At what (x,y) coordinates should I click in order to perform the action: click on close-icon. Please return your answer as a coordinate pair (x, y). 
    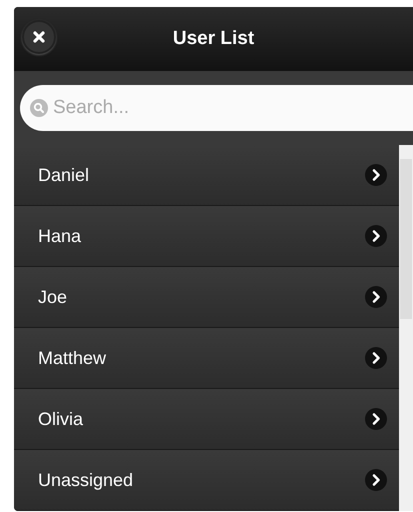
    Looking at the image, I should click on (39, 37).